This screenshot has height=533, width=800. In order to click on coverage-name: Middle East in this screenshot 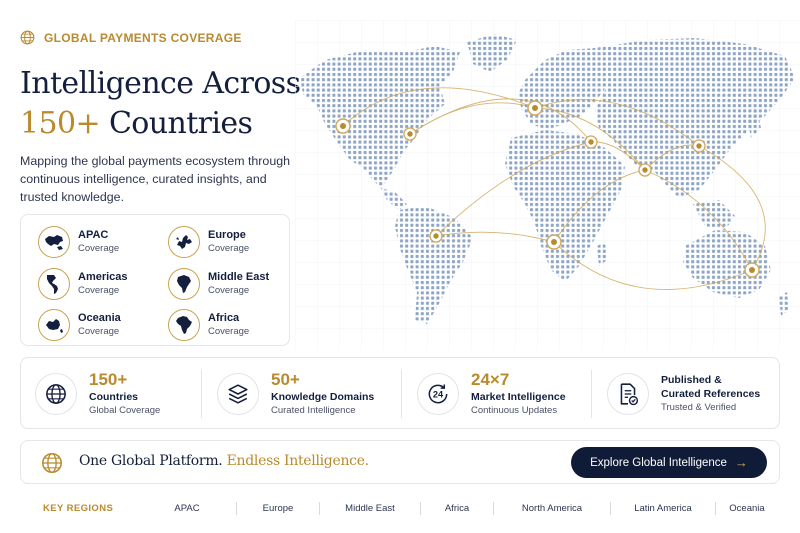, I will do `click(239, 277)`.